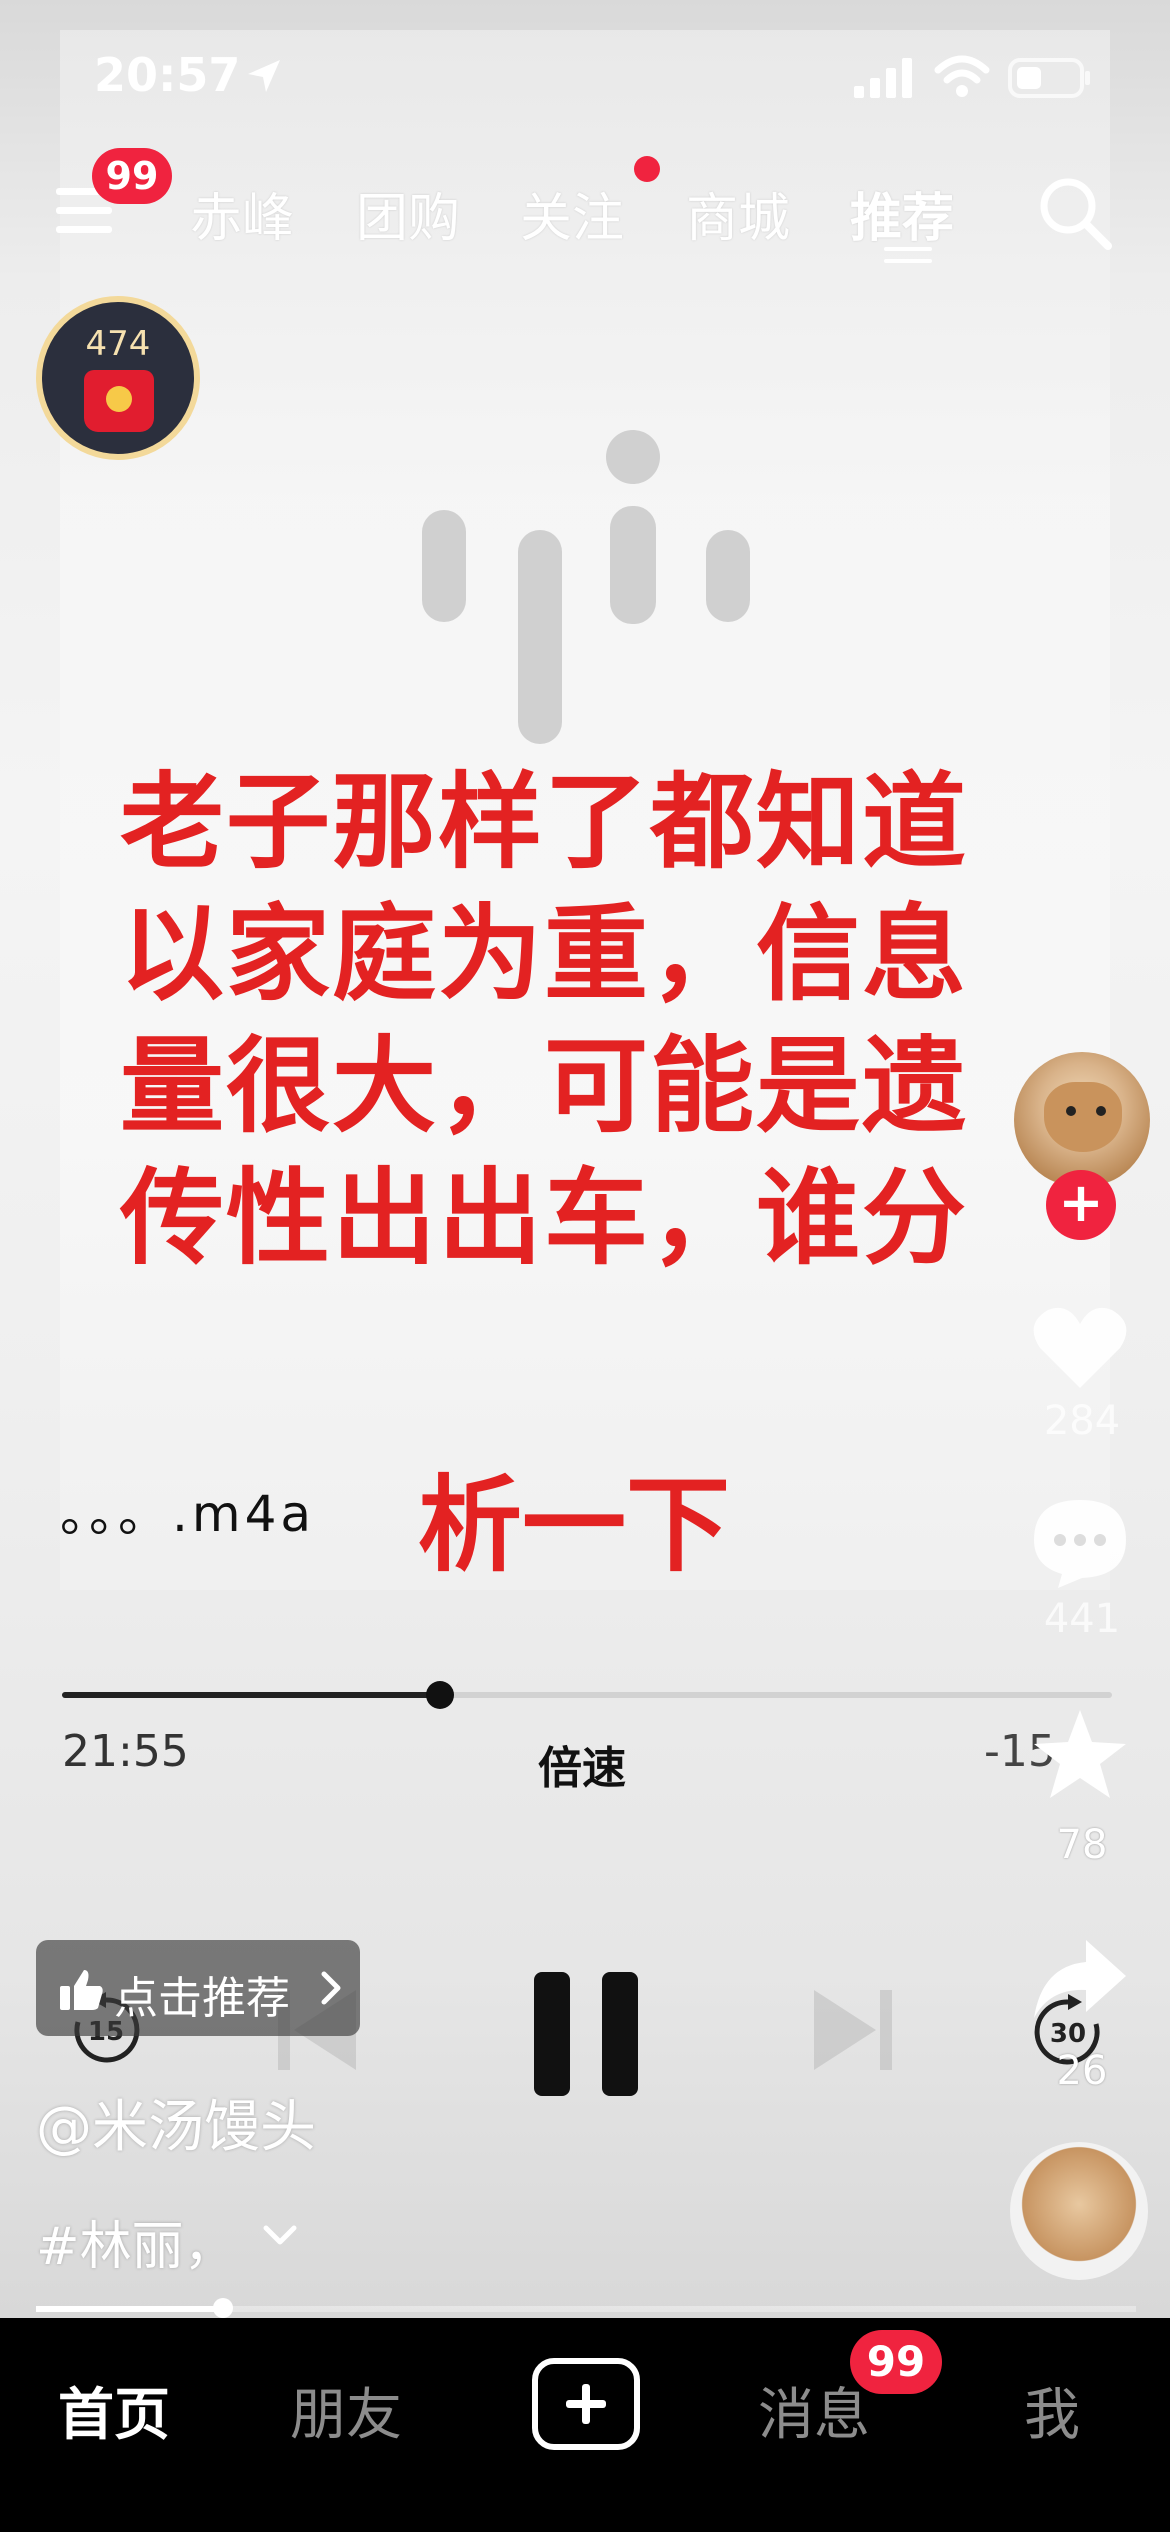  What do you see at coordinates (544, 954) in the screenshot?
I see `caption-line: 以家庭为重，信息` at bounding box center [544, 954].